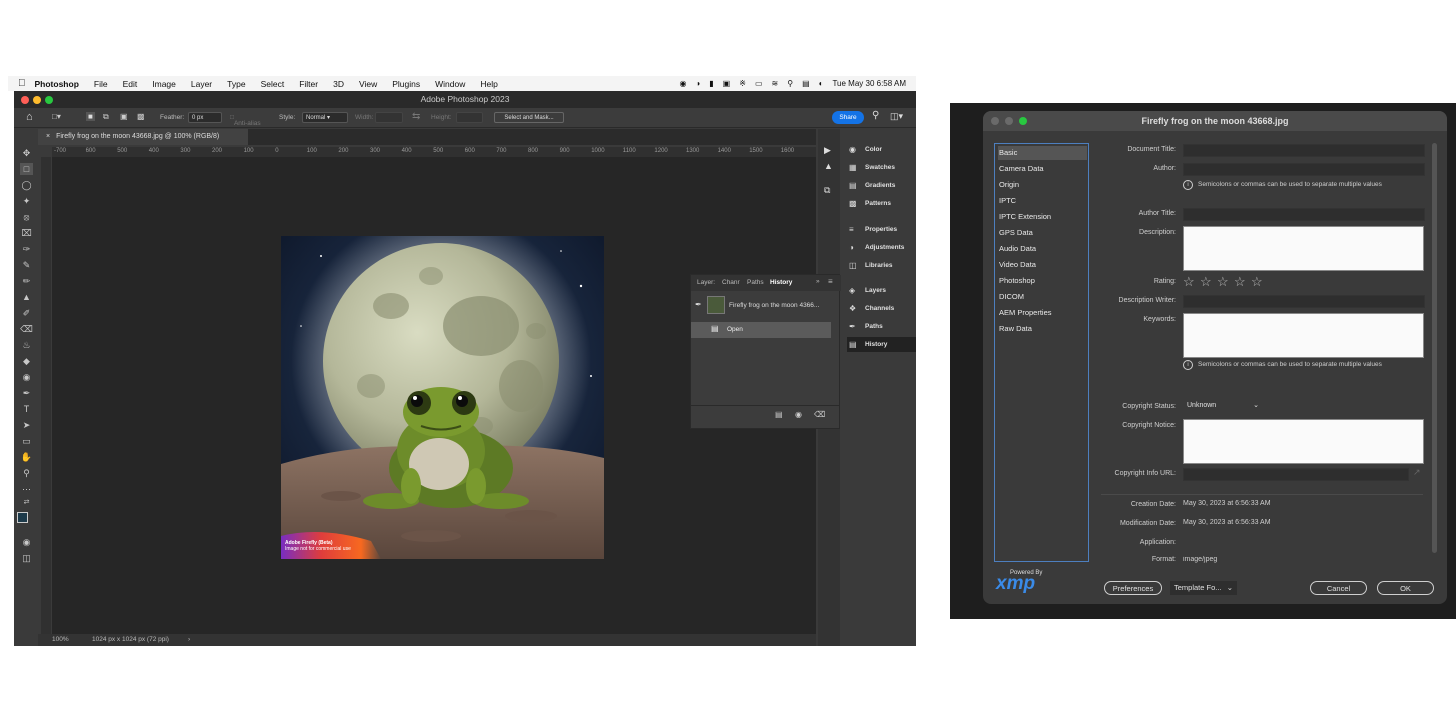  What do you see at coordinates (26, 473) in the screenshot?
I see `zoom-tool-icon: ⚲` at bounding box center [26, 473].